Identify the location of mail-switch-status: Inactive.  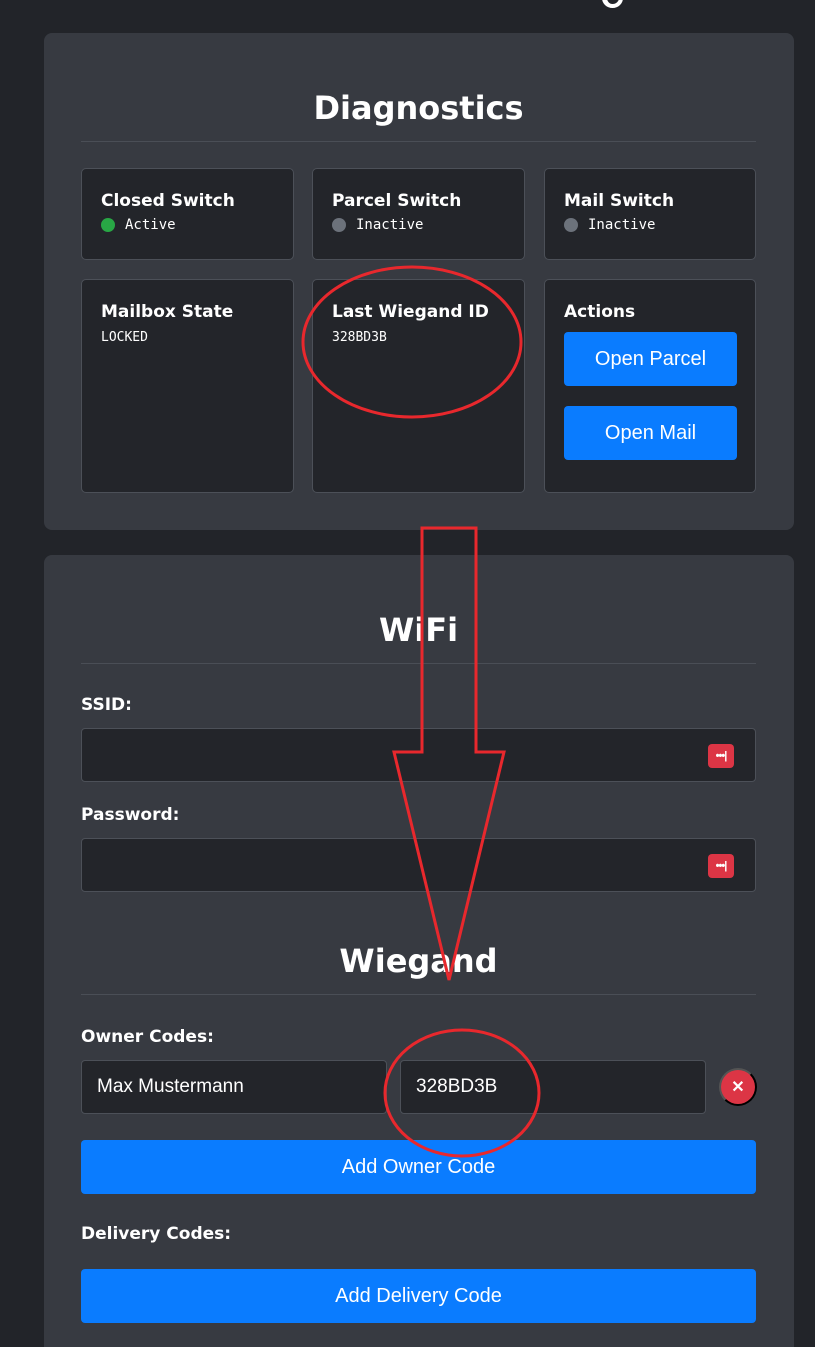
(650, 225).